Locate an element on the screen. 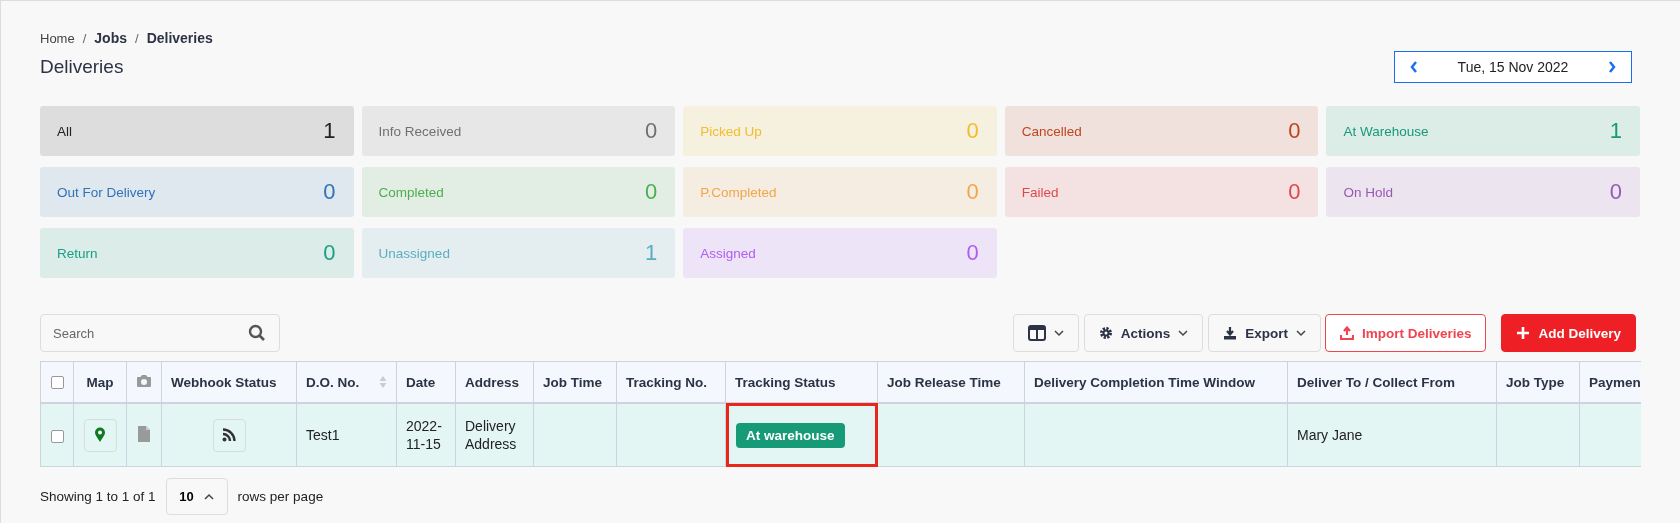  column-label: Map is located at coordinates (100, 382).